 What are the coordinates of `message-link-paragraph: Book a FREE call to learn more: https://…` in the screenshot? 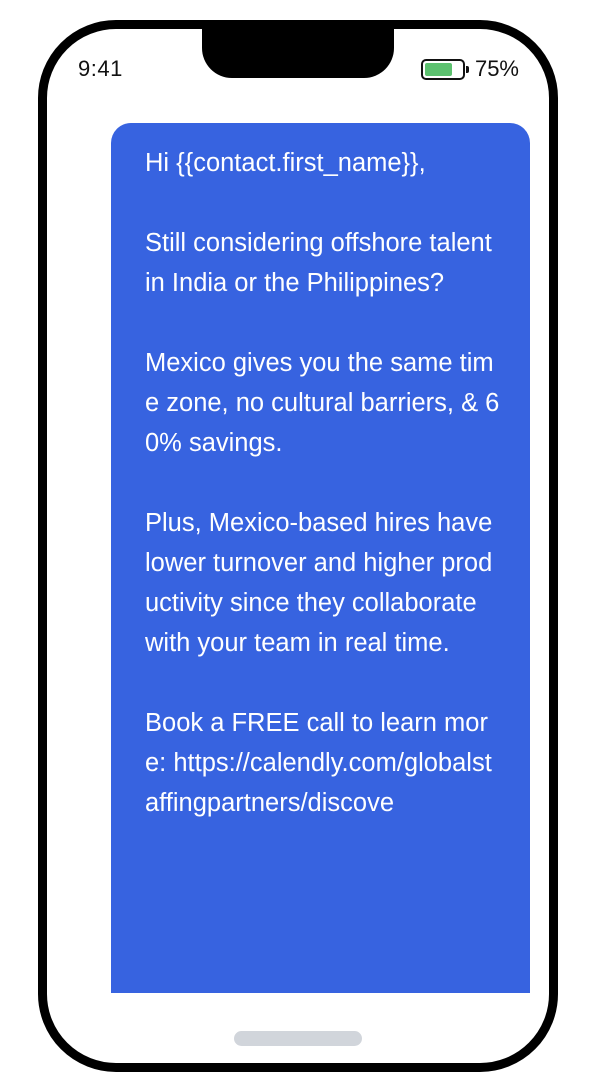 It's located at (323, 763).